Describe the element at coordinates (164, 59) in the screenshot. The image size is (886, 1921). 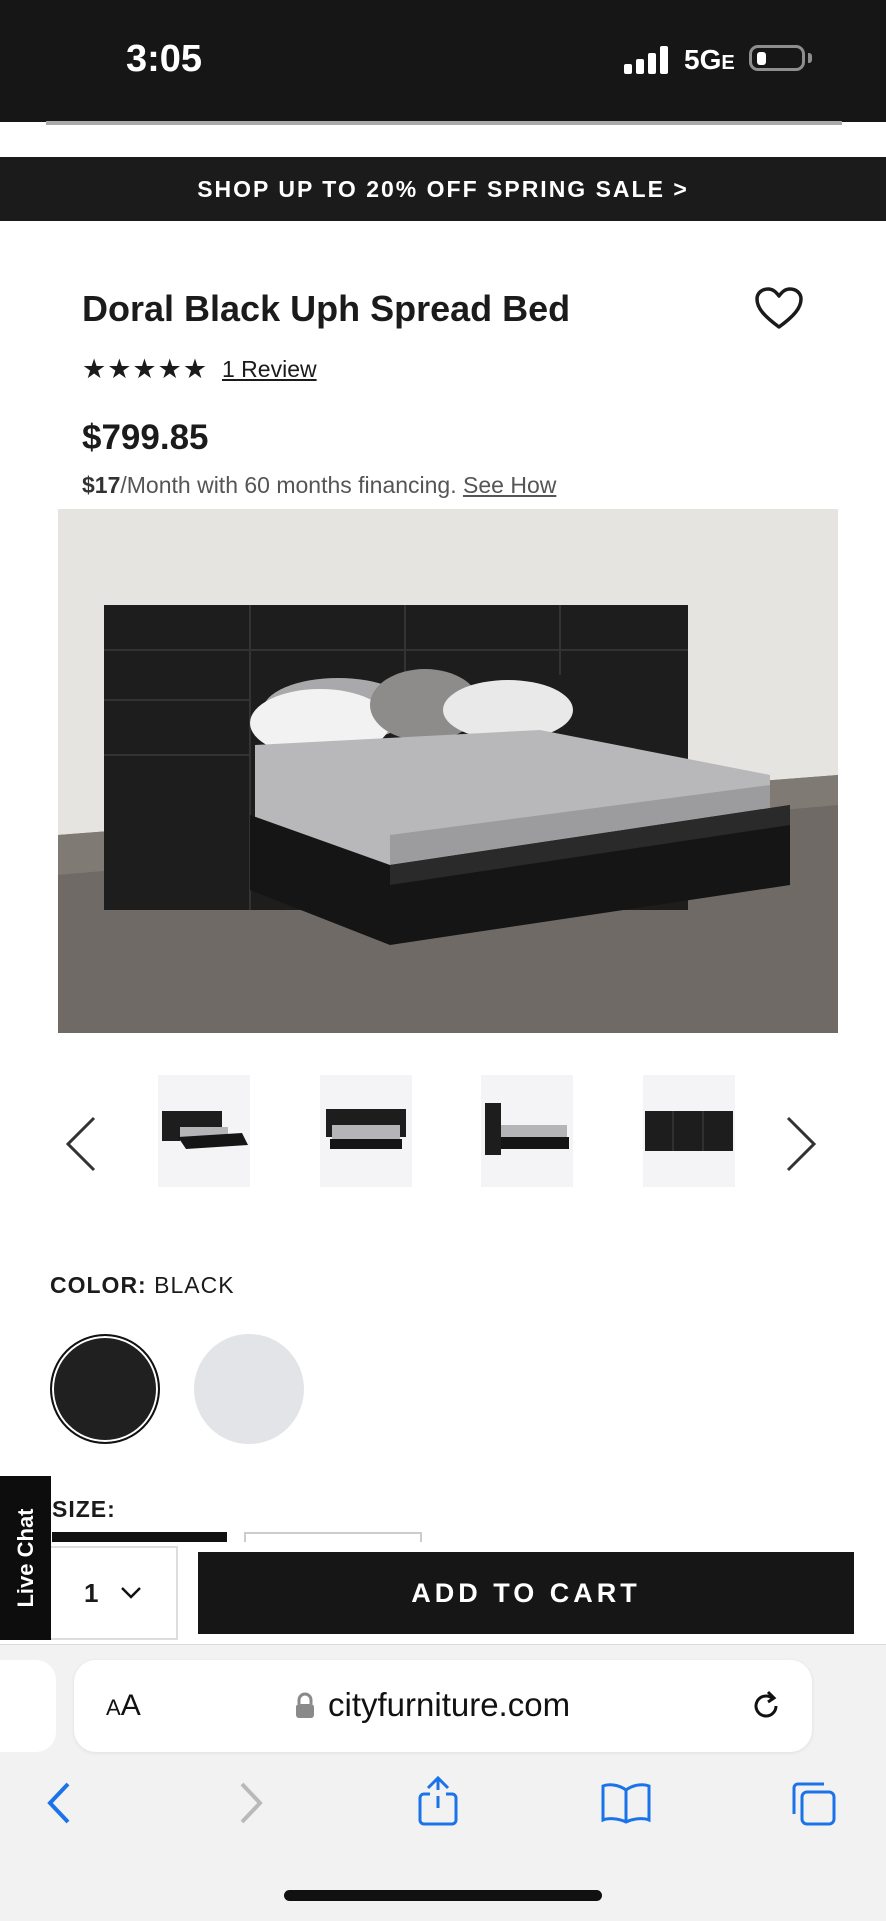
I see `status-time: 3:05` at that location.